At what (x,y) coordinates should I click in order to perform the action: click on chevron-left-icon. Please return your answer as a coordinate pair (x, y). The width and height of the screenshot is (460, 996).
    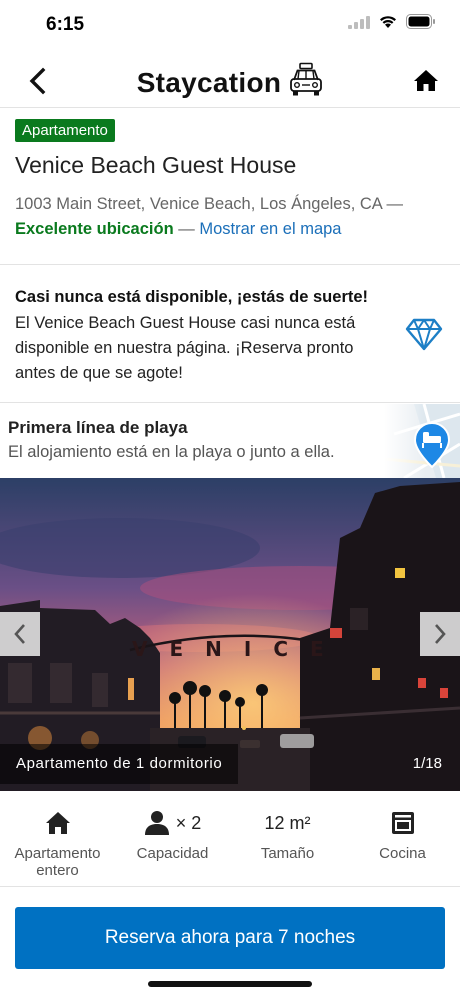
    Looking at the image, I should click on (19, 634).